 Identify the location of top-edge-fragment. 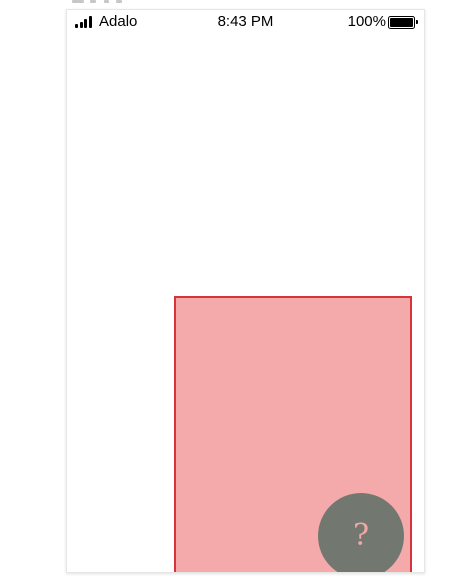
(102, 2).